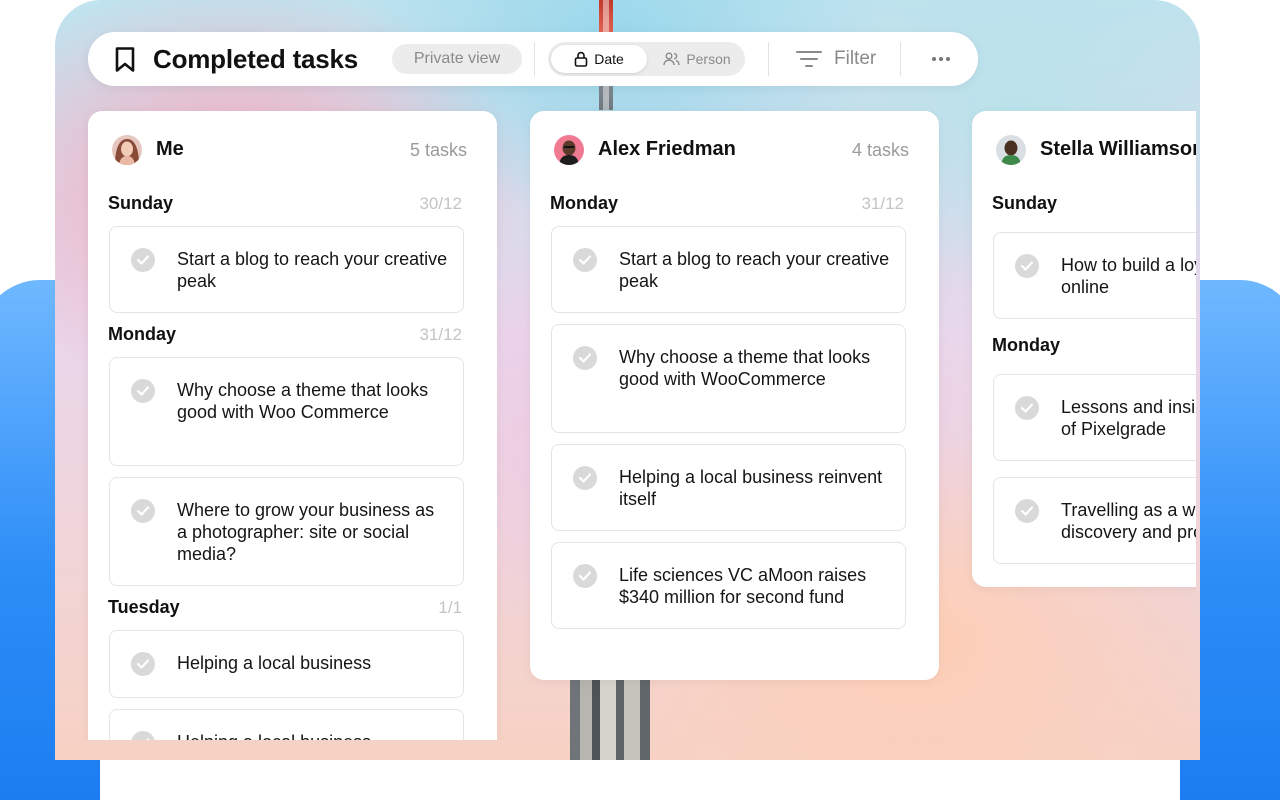 The image size is (1280, 800). I want to click on day-group-header: Monday, so click(1094, 347).